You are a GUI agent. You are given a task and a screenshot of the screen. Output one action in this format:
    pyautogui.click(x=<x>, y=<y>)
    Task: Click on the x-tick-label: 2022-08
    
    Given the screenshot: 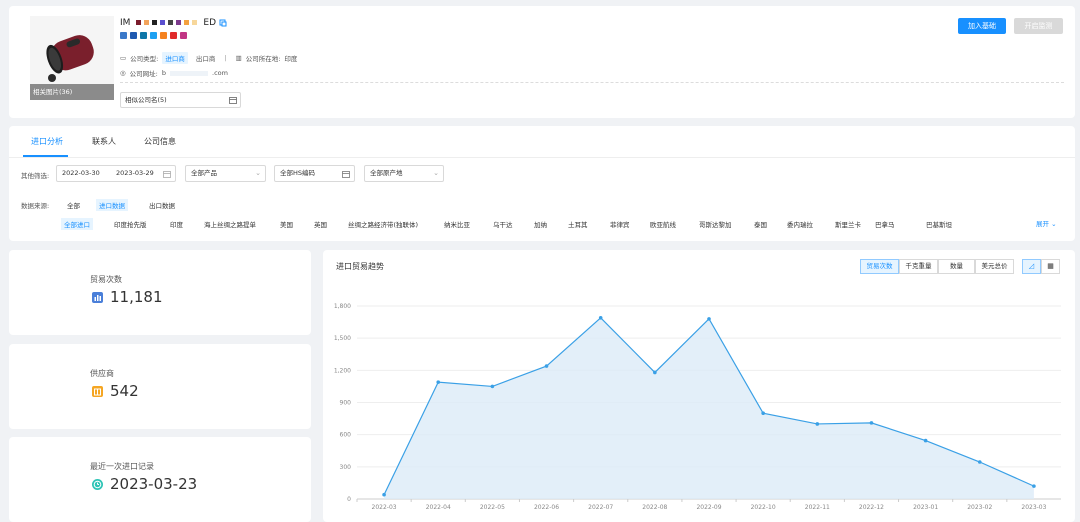 What is the action you would take?
    pyautogui.click(x=654, y=507)
    